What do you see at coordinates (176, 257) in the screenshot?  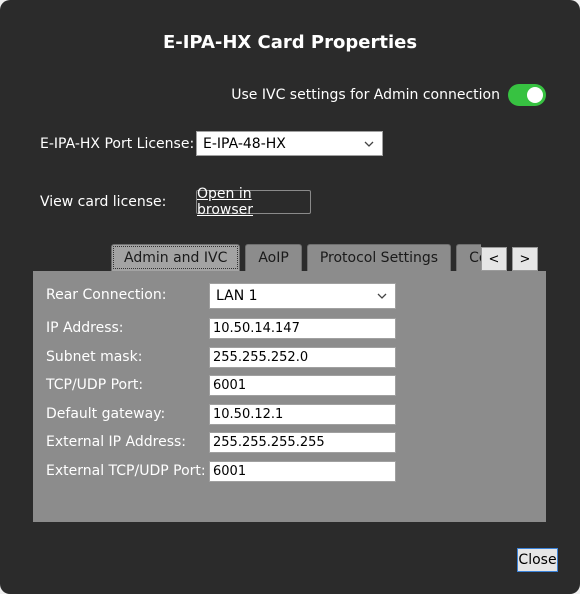 I see `tab-admin-and-ivc: Admin and IVC` at bounding box center [176, 257].